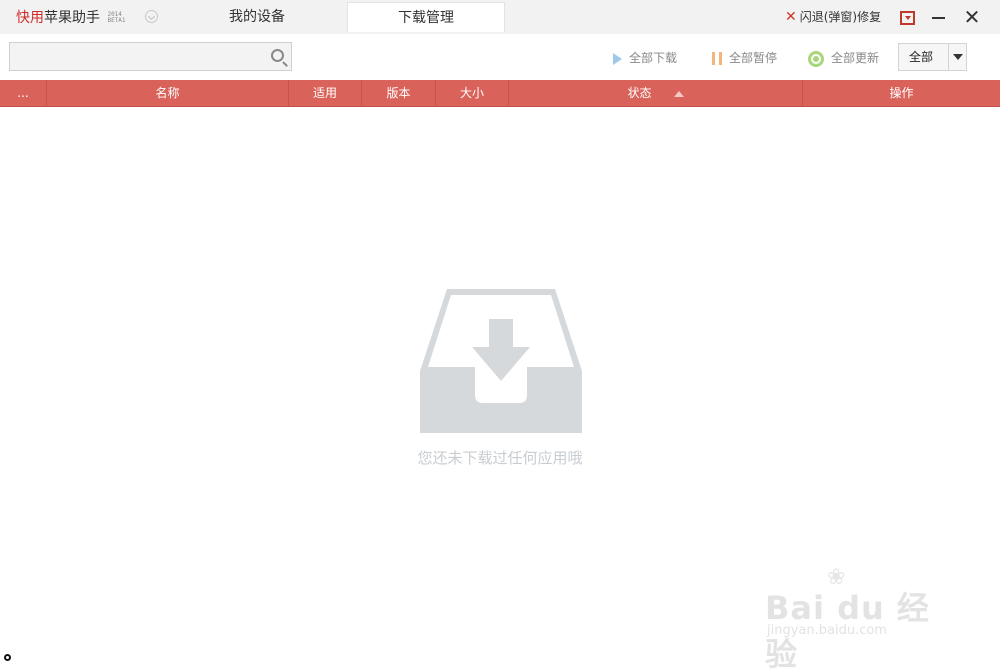 The image size is (1000, 670). What do you see at coordinates (500, 458) in the screenshot?
I see `empty-state-message: 您还未下载过任何应用哦` at bounding box center [500, 458].